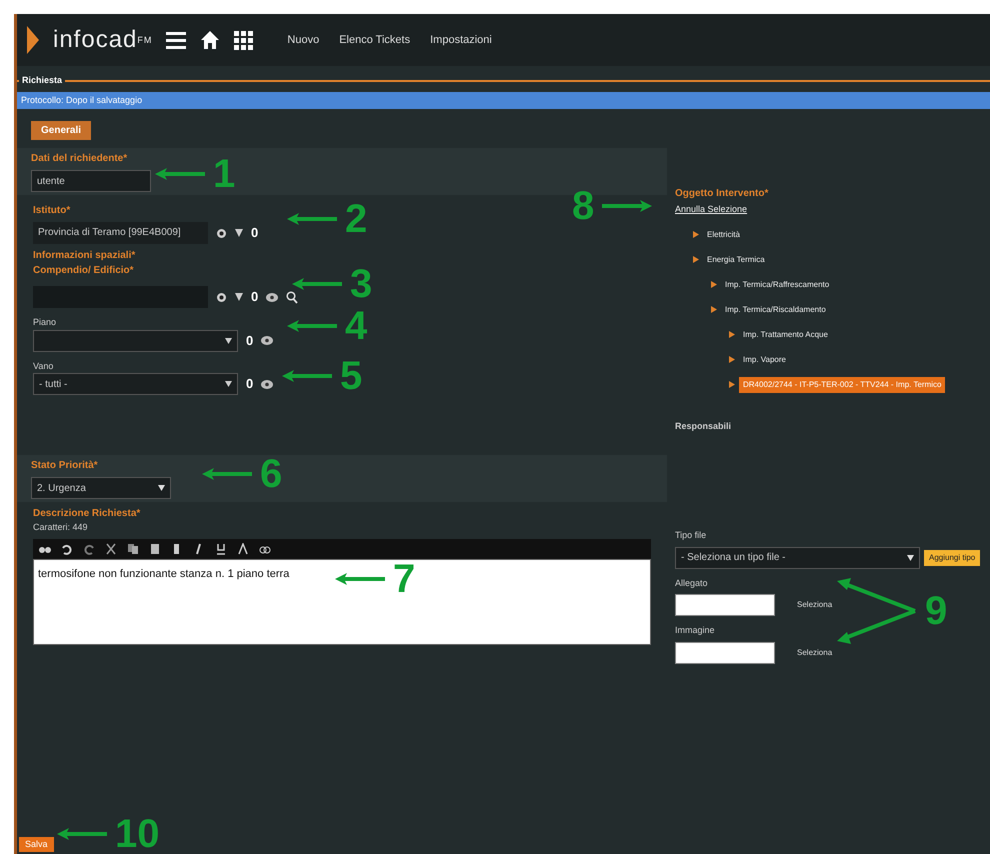 The height and width of the screenshot is (854, 990). Describe the element at coordinates (292, 297) in the screenshot. I see `search-icon` at that location.